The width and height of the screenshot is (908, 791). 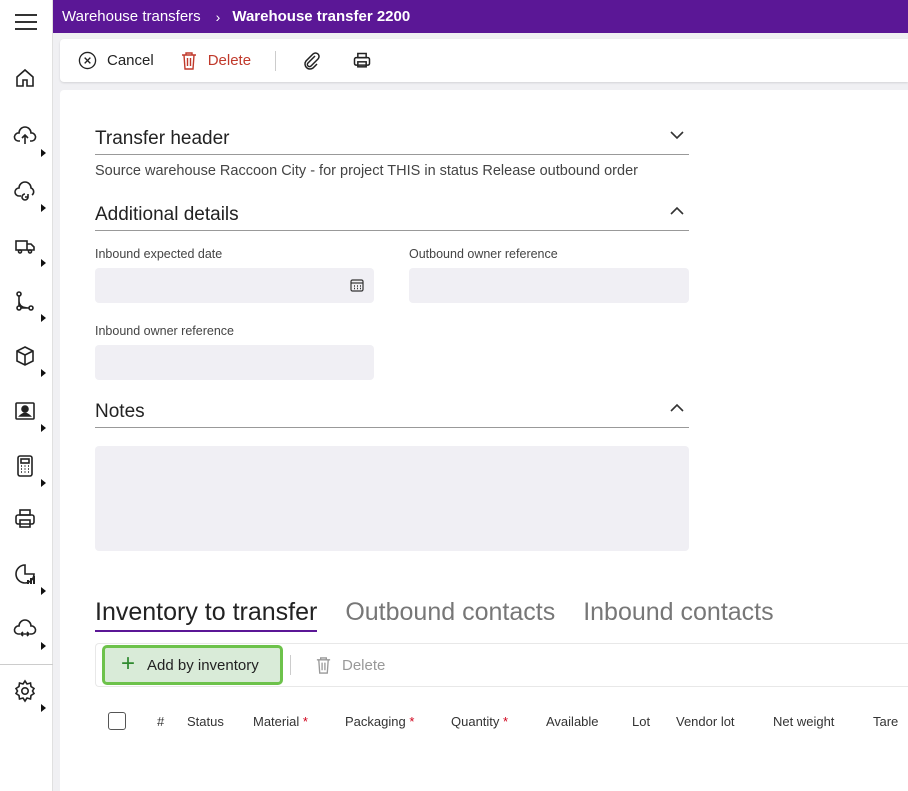 I want to click on notes-textarea, so click(x=392, y=498).